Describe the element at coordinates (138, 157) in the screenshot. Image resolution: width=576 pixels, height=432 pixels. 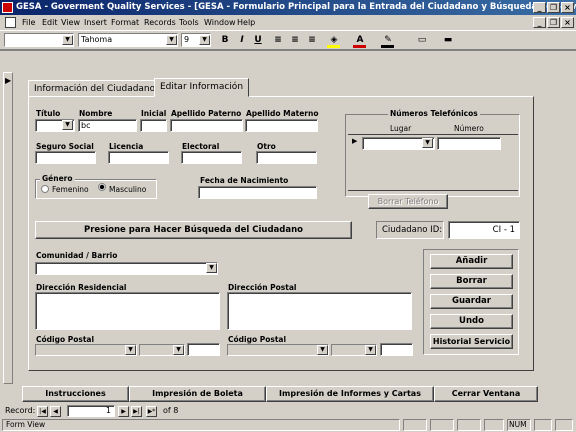
I see `licencia-field` at that location.